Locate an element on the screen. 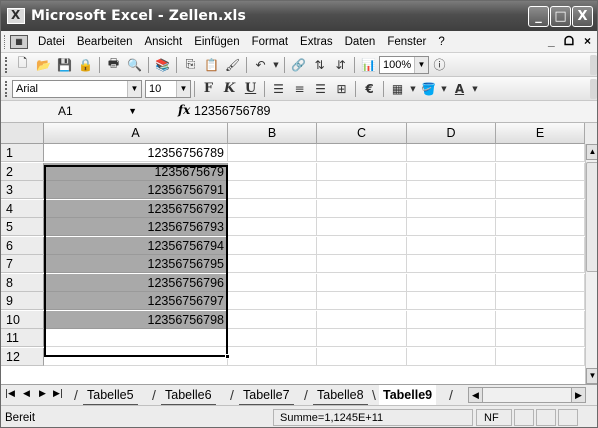  excel-app-icon is located at coordinates (16, 16).